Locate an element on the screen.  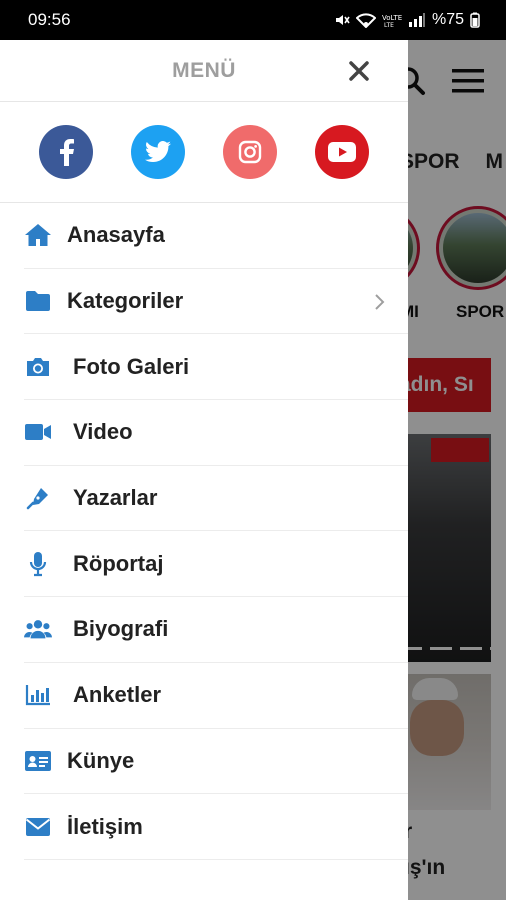
menu-item-label: Kategoriler is located at coordinates (125, 301).